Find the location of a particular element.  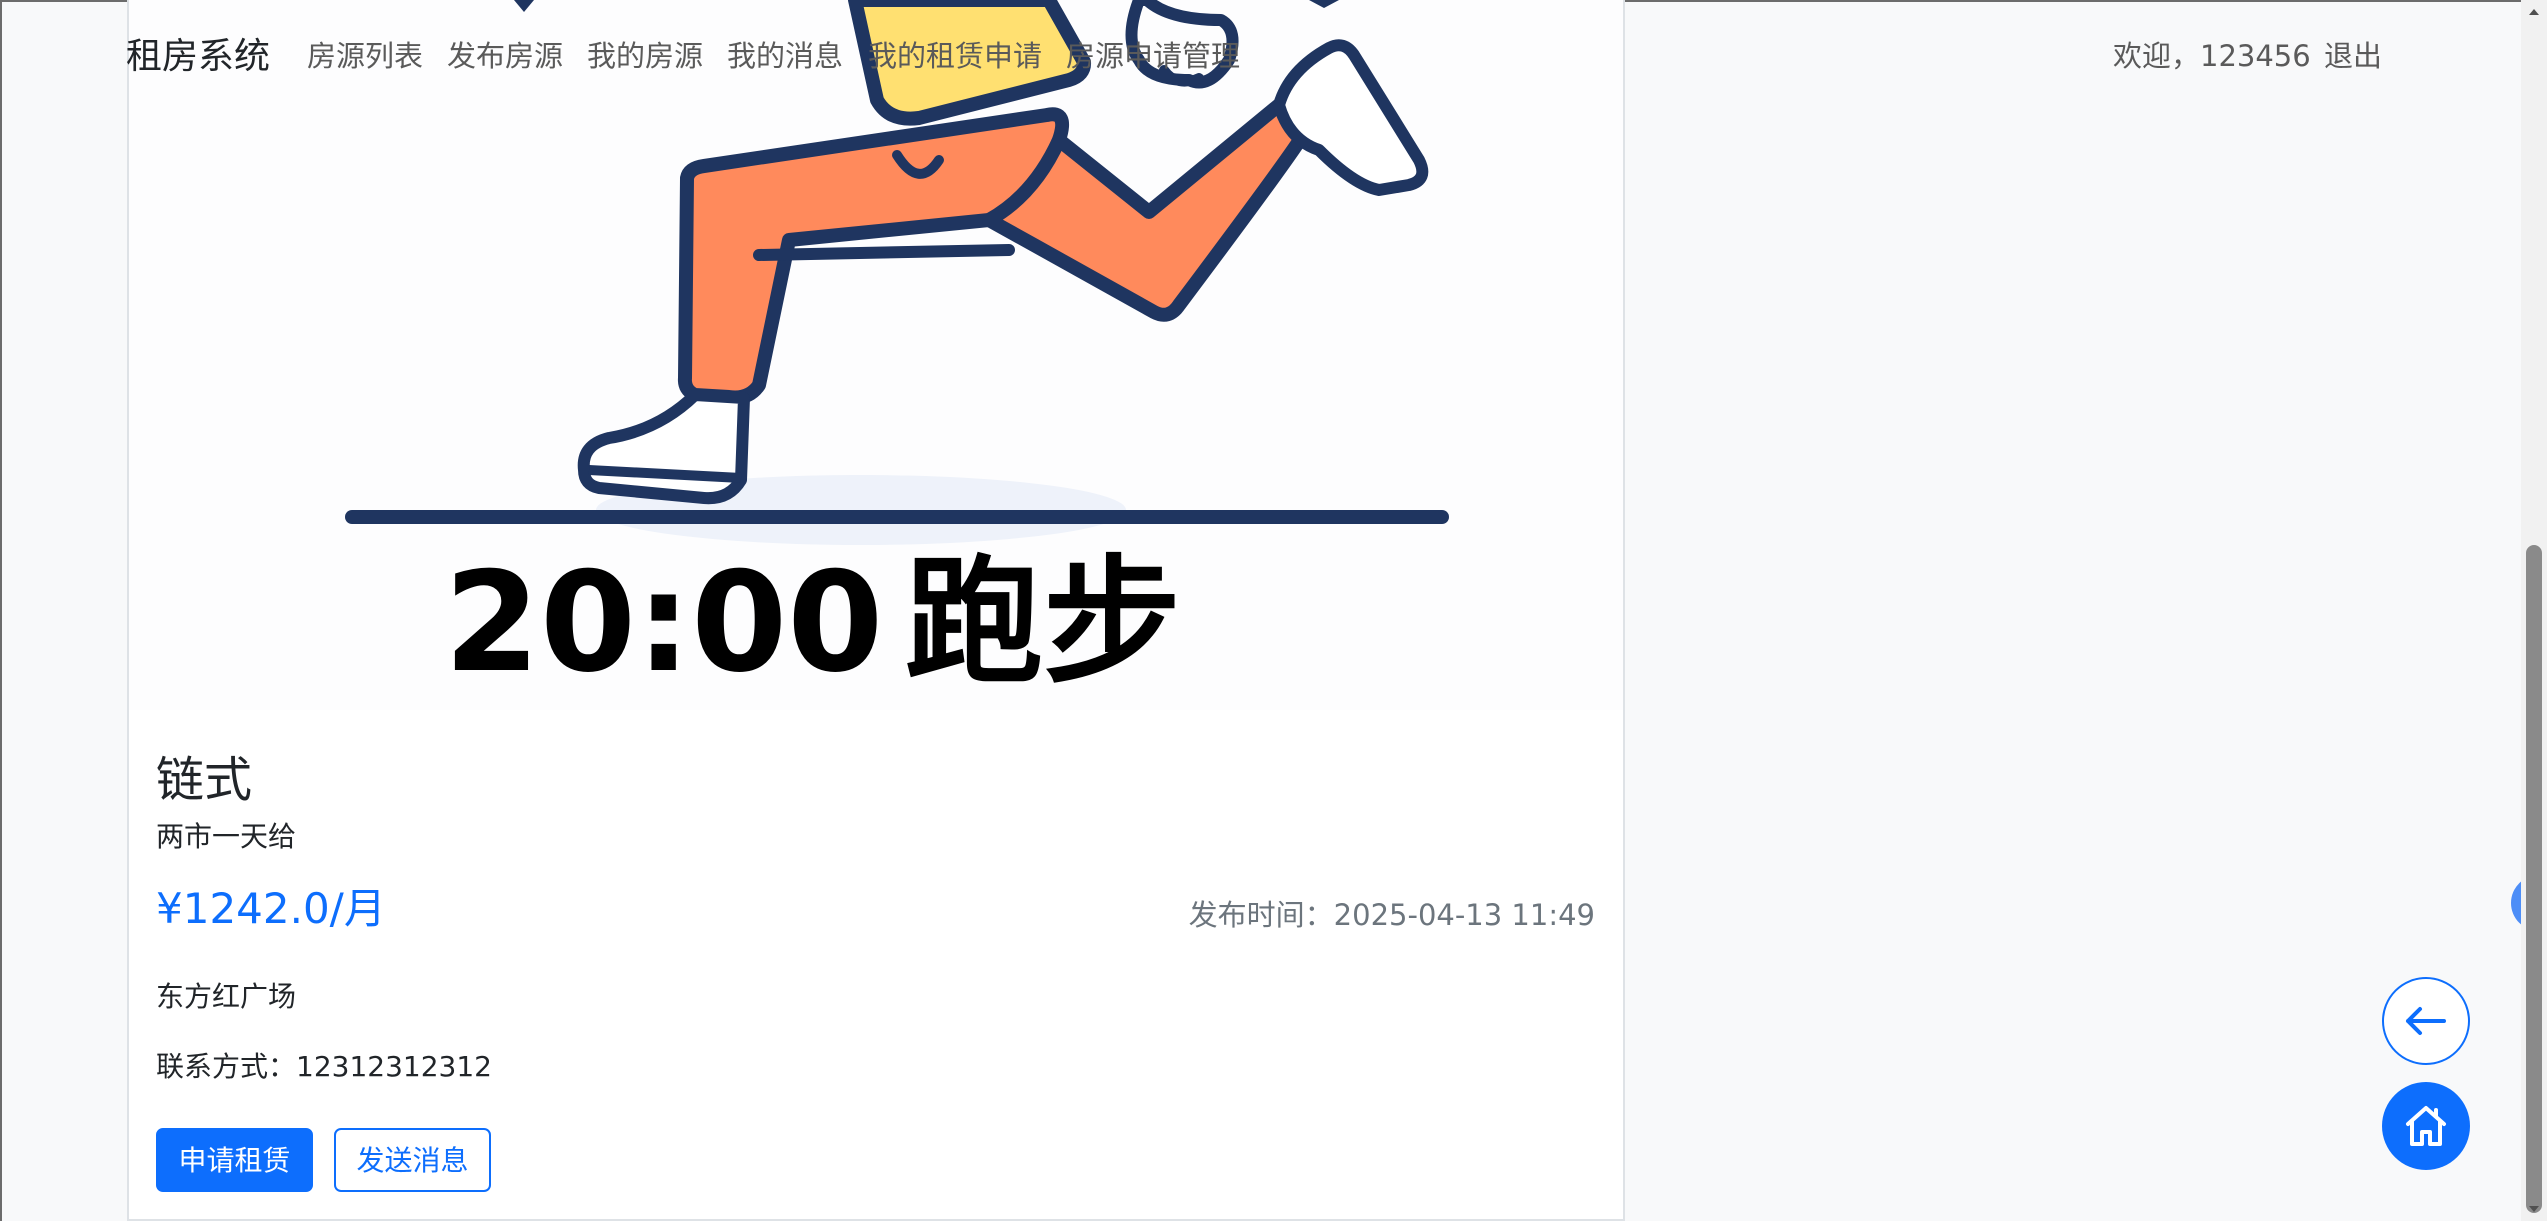

home-icon is located at coordinates (2426, 1126).